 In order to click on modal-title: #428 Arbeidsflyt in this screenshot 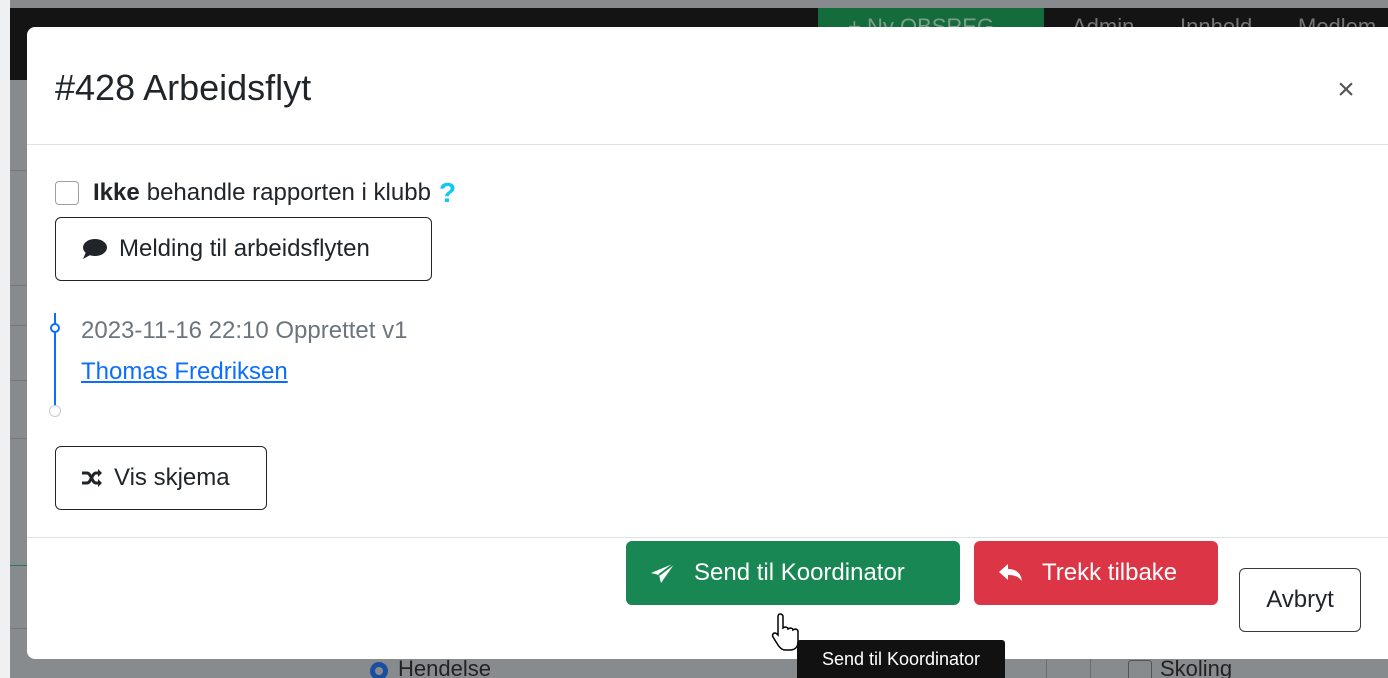, I will do `click(183, 87)`.